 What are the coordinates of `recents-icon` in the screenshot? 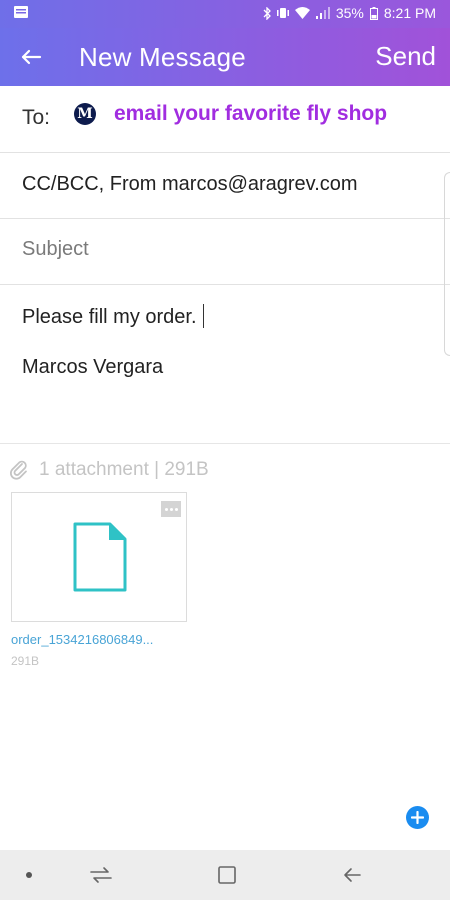 It's located at (101, 875).